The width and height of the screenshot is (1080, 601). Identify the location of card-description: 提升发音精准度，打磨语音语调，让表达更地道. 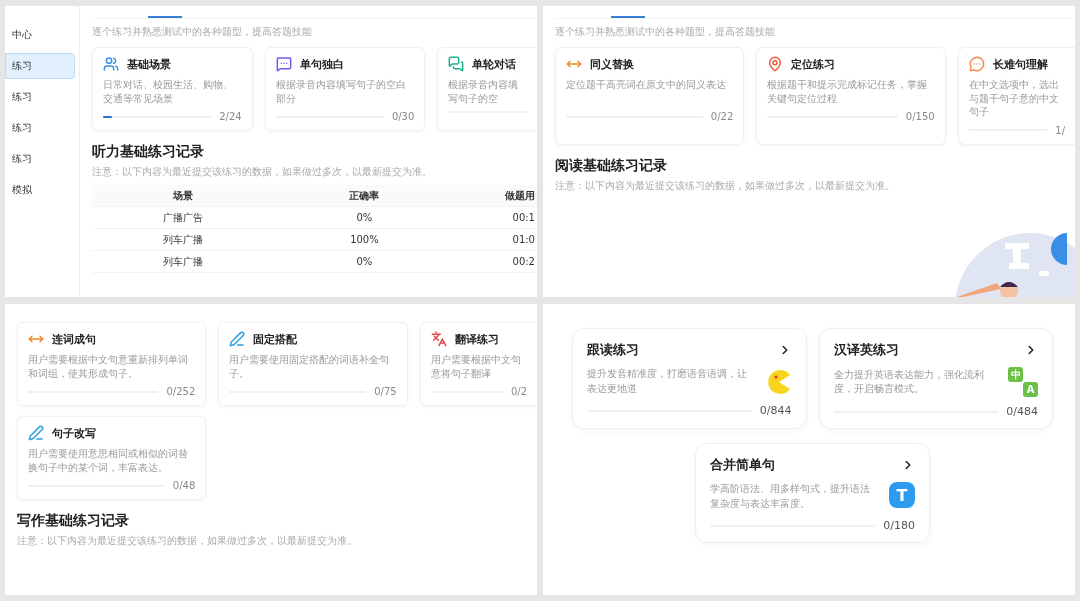
(667, 381).